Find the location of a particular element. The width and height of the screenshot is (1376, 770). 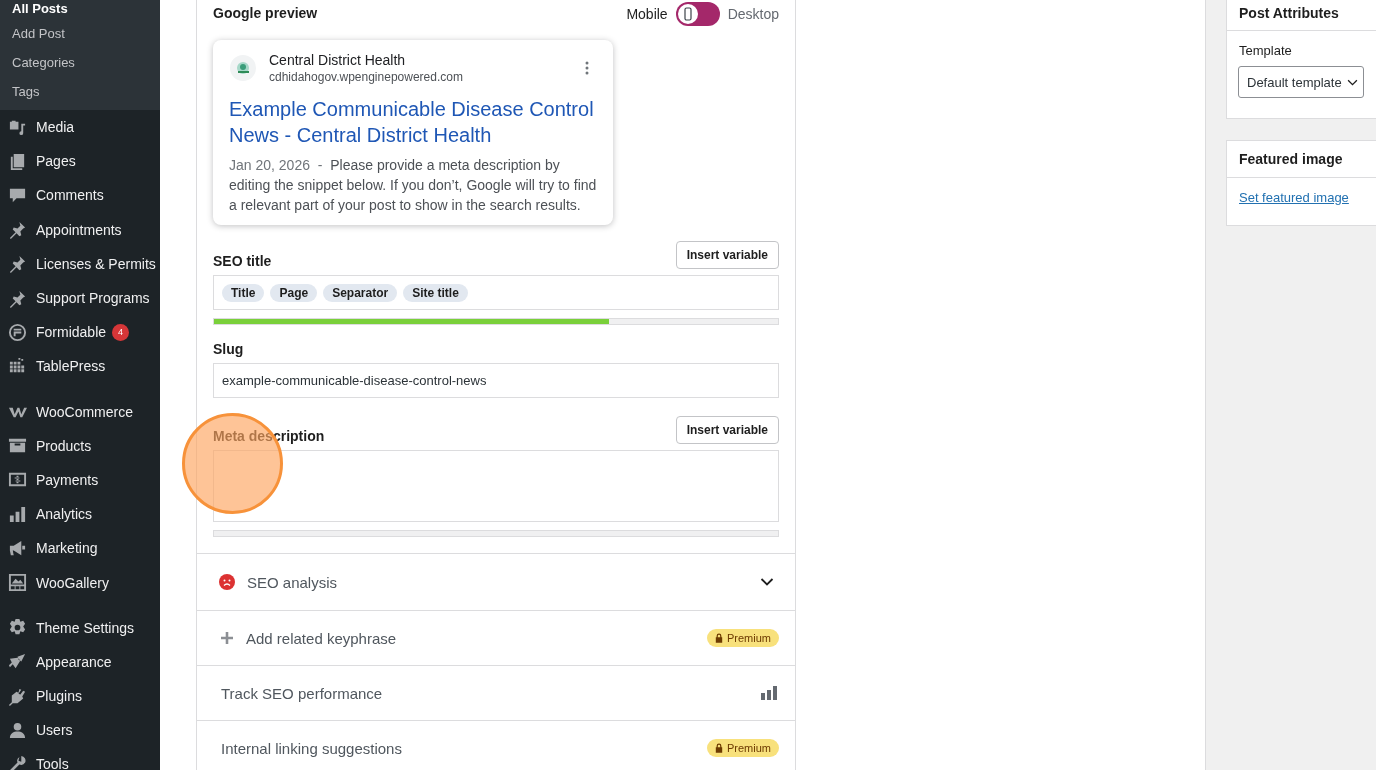

menu-item: Marketing is located at coordinates (80, 548).